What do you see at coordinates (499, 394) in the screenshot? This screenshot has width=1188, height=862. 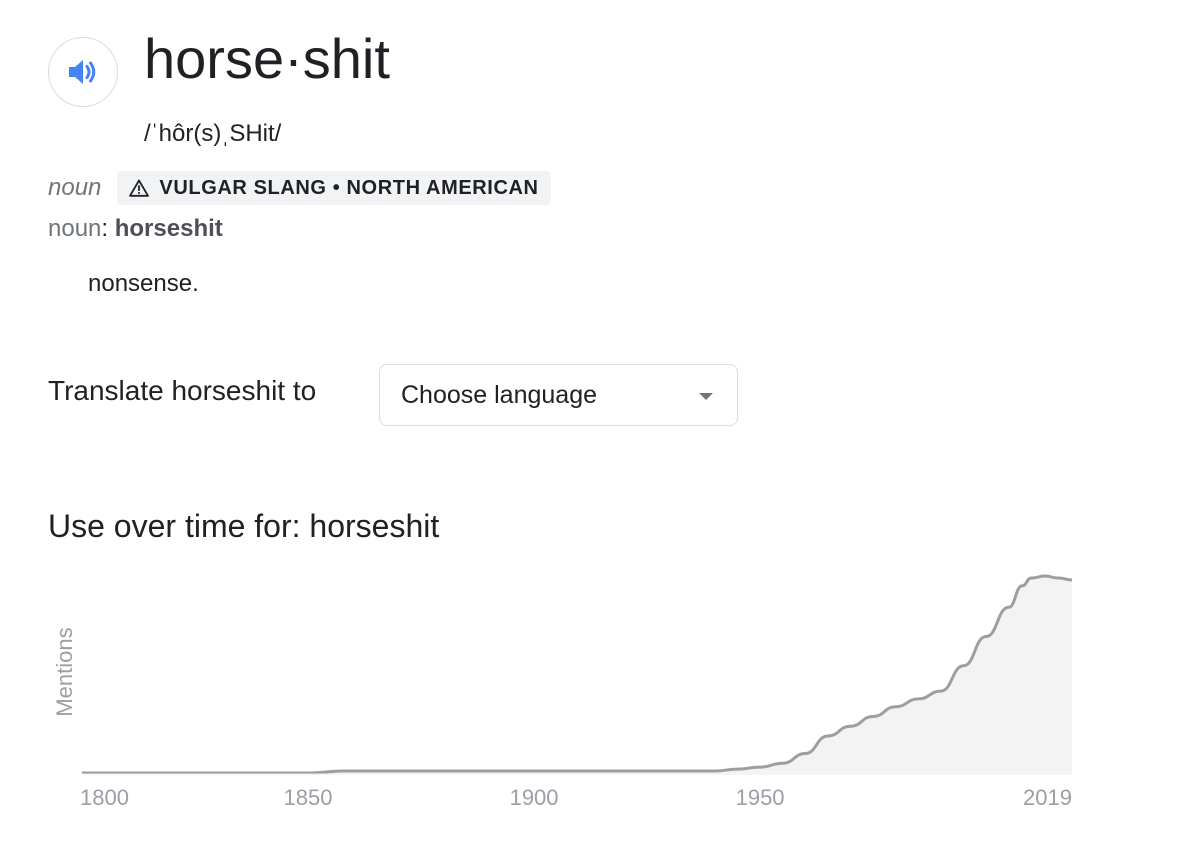 I see `language-select-value: Choose language` at bounding box center [499, 394].